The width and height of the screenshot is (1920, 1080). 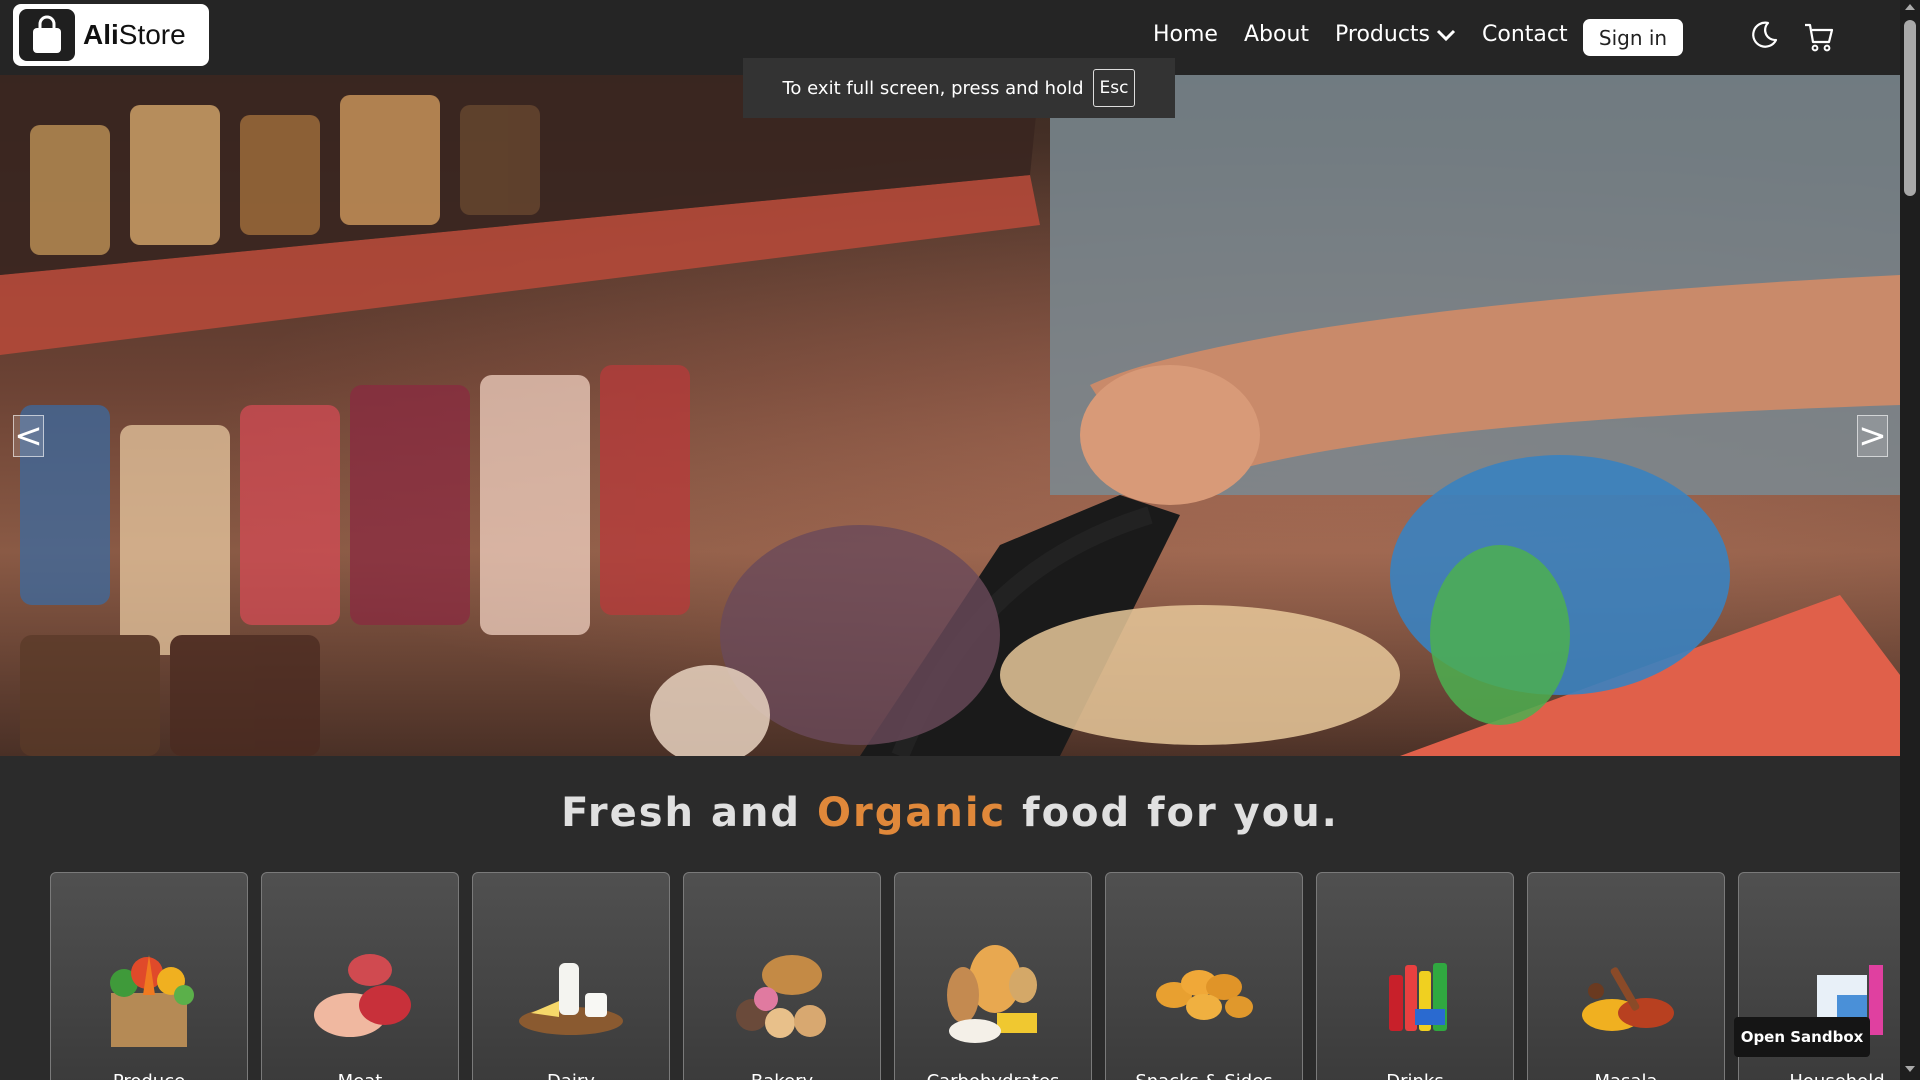 What do you see at coordinates (992, 994) in the screenshot?
I see `carbs-icon` at bounding box center [992, 994].